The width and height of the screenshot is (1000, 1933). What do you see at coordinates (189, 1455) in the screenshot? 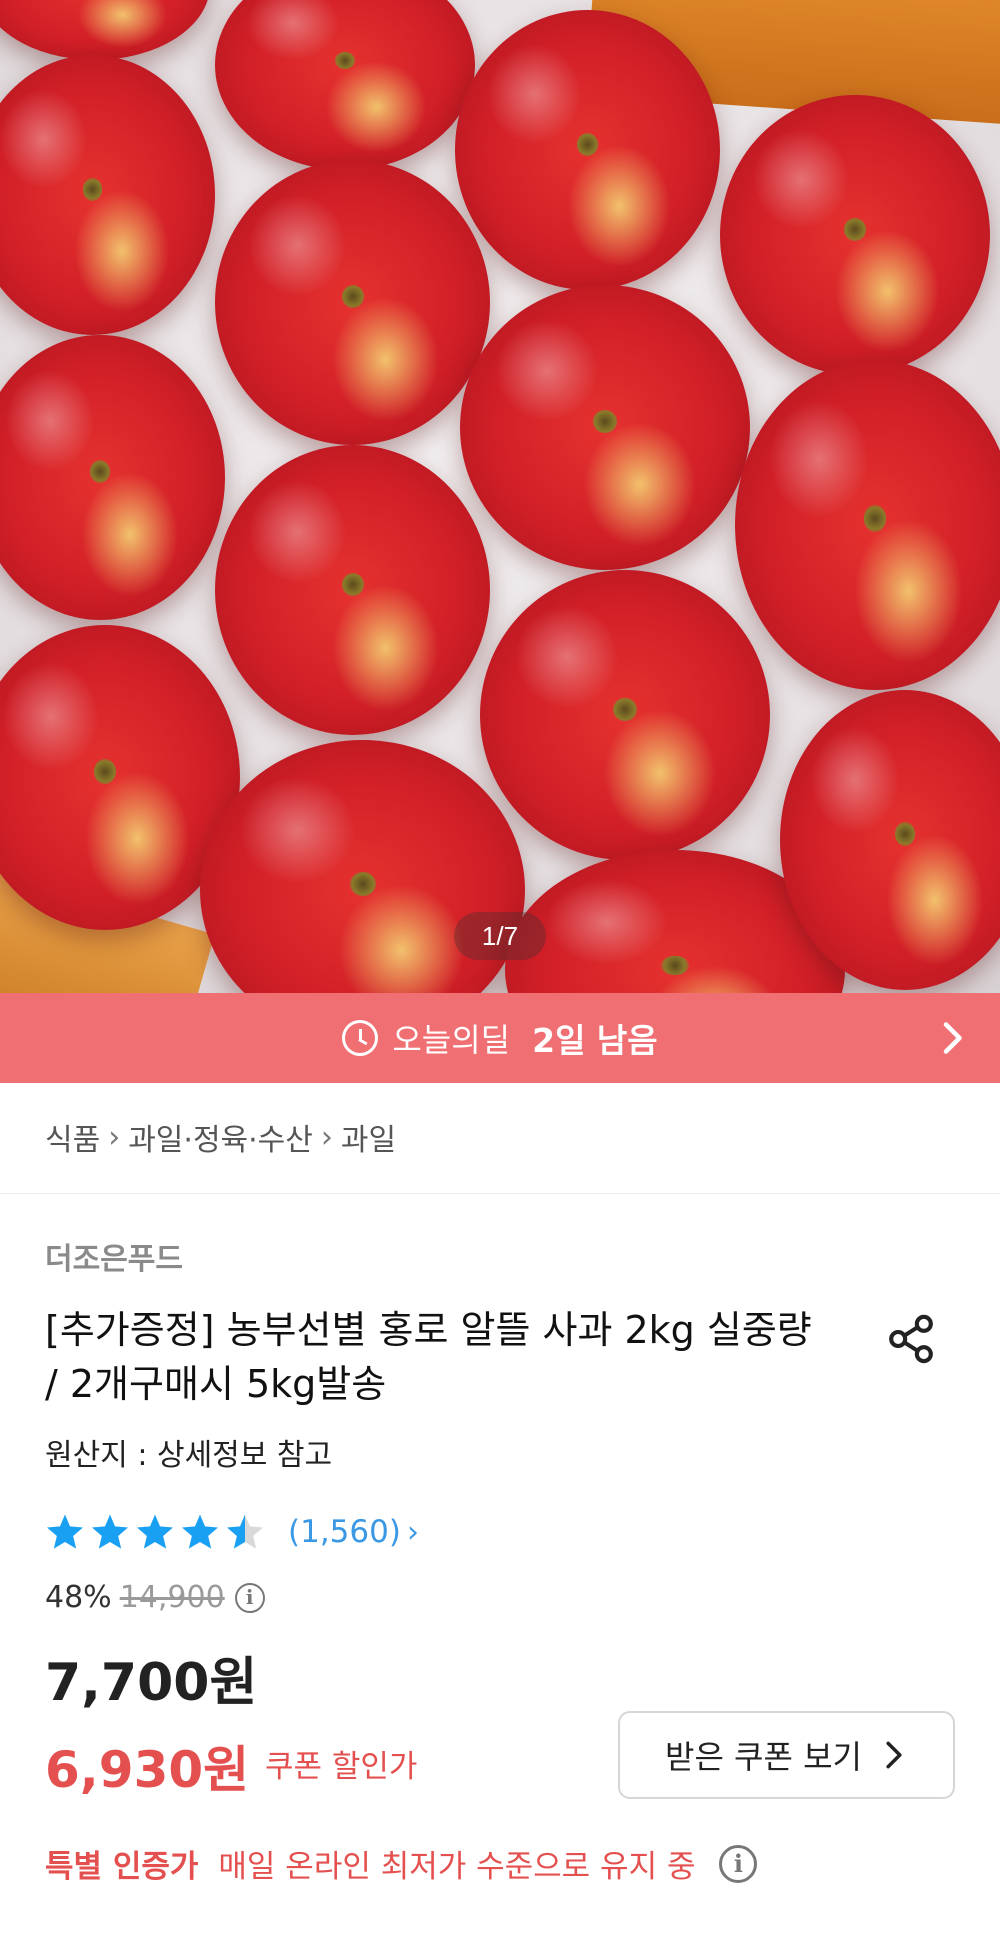
I see `origin-info: 원산지 : 상세정보 참고` at bounding box center [189, 1455].